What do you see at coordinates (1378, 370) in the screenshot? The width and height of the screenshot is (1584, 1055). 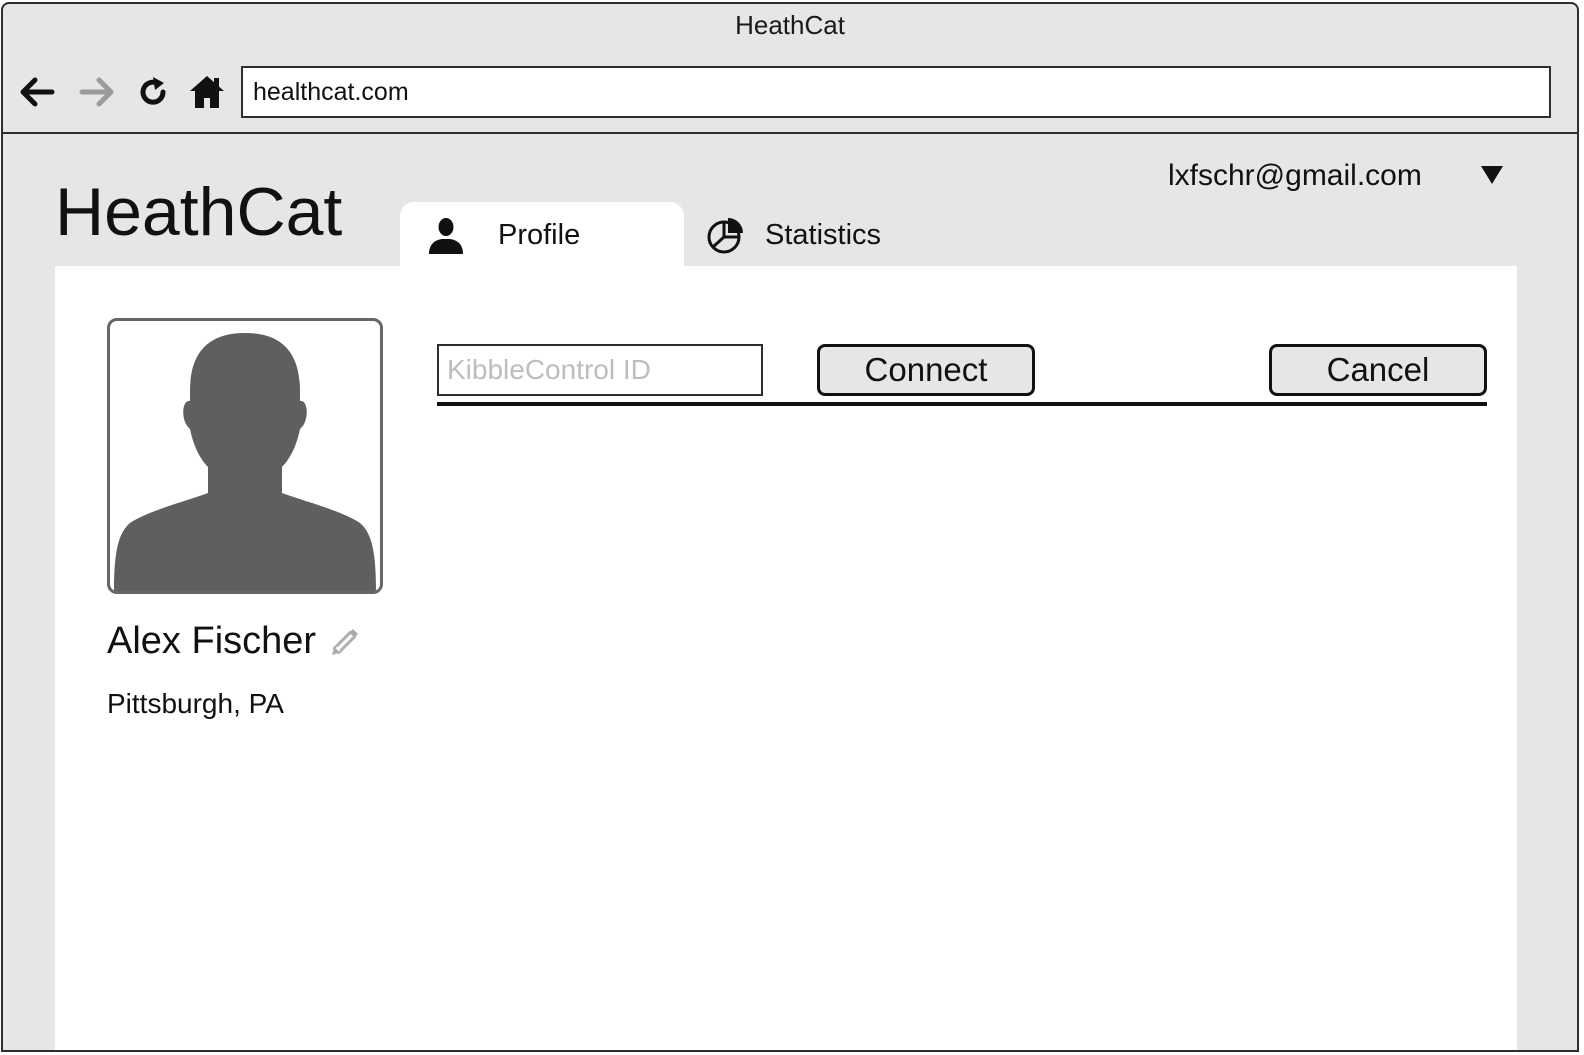 I see `cancel-button: Cancel` at bounding box center [1378, 370].